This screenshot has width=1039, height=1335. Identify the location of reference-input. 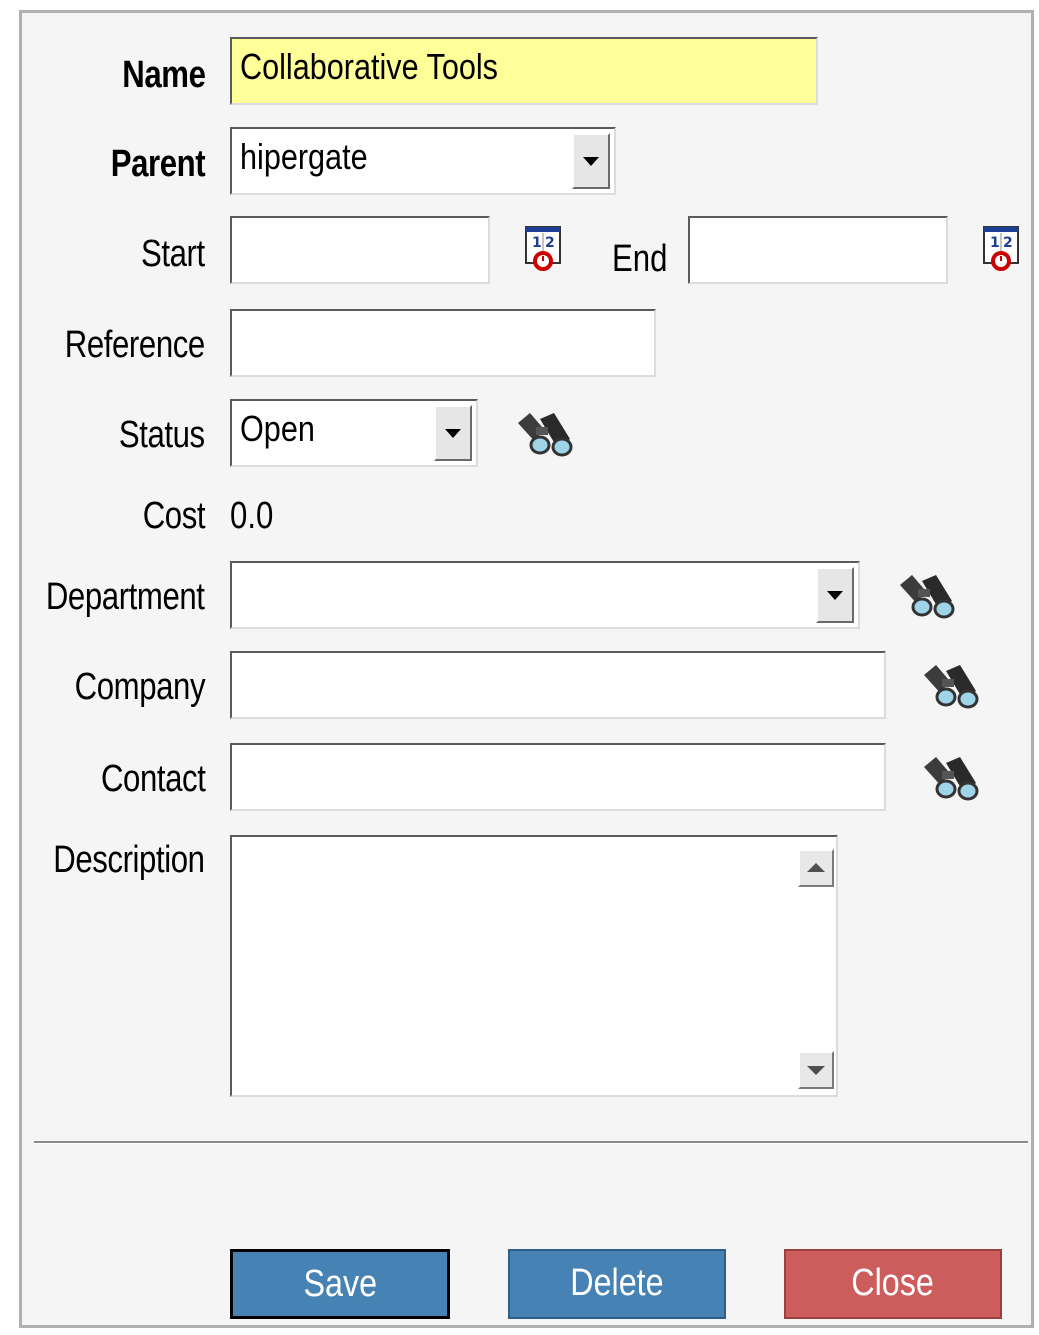
(443, 343).